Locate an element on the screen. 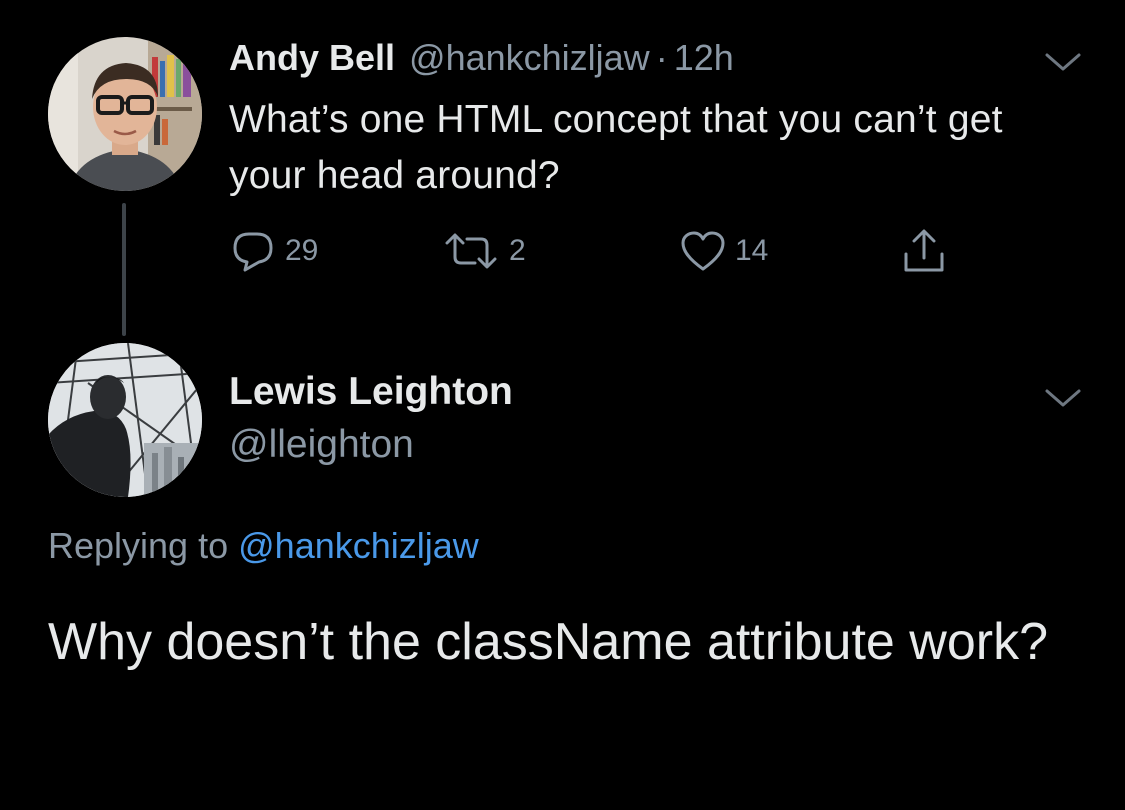  author-meta: @hankchizljaw · 12h is located at coordinates (571, 58).